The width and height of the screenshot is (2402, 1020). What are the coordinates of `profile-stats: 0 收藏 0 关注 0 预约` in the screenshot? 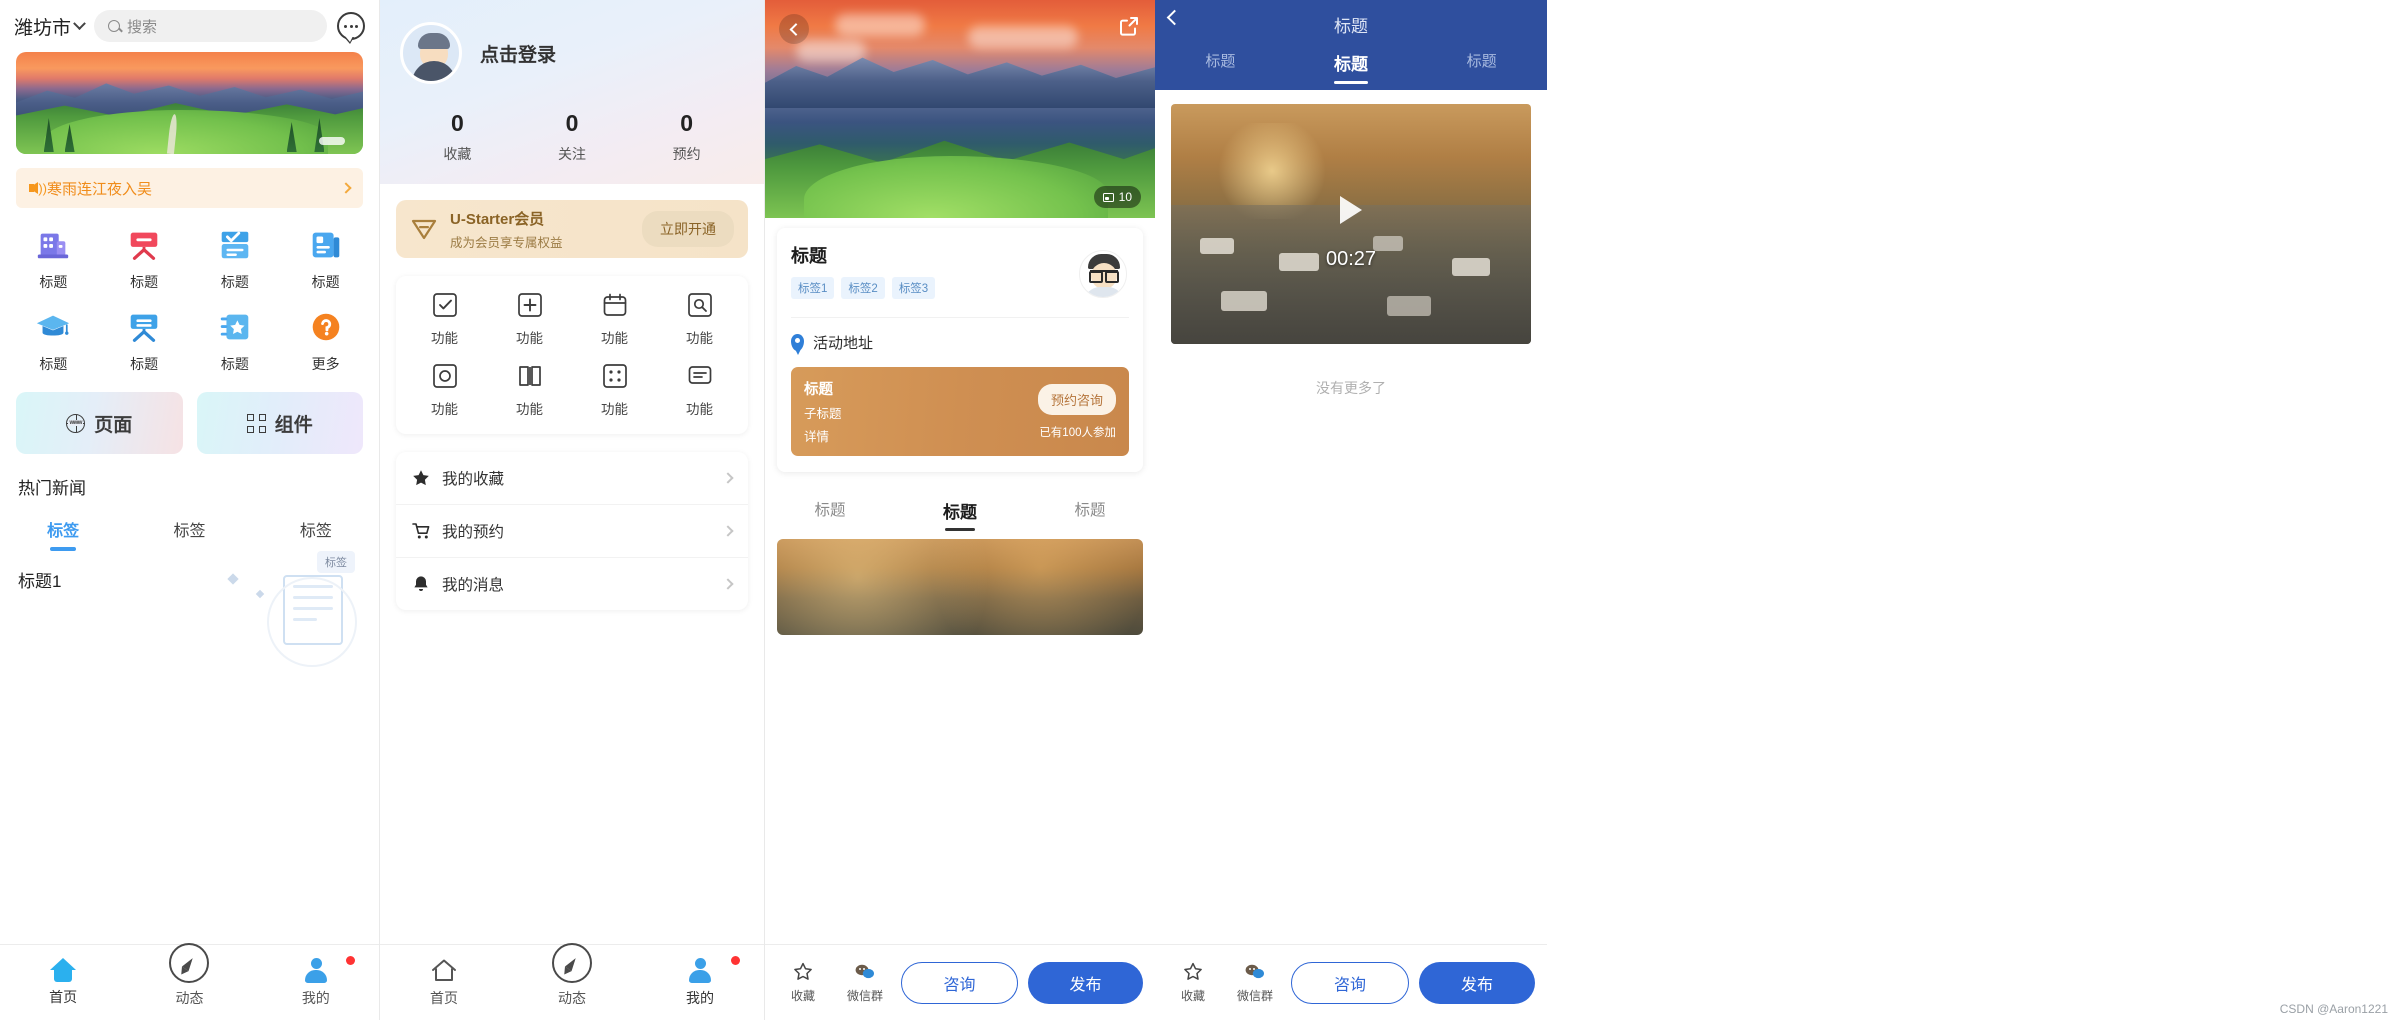 It's located at (572, 137).